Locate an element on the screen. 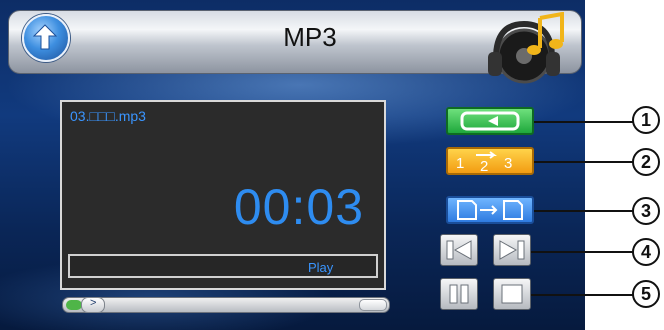  progress-handle: > is located at coordinates (93, 305).